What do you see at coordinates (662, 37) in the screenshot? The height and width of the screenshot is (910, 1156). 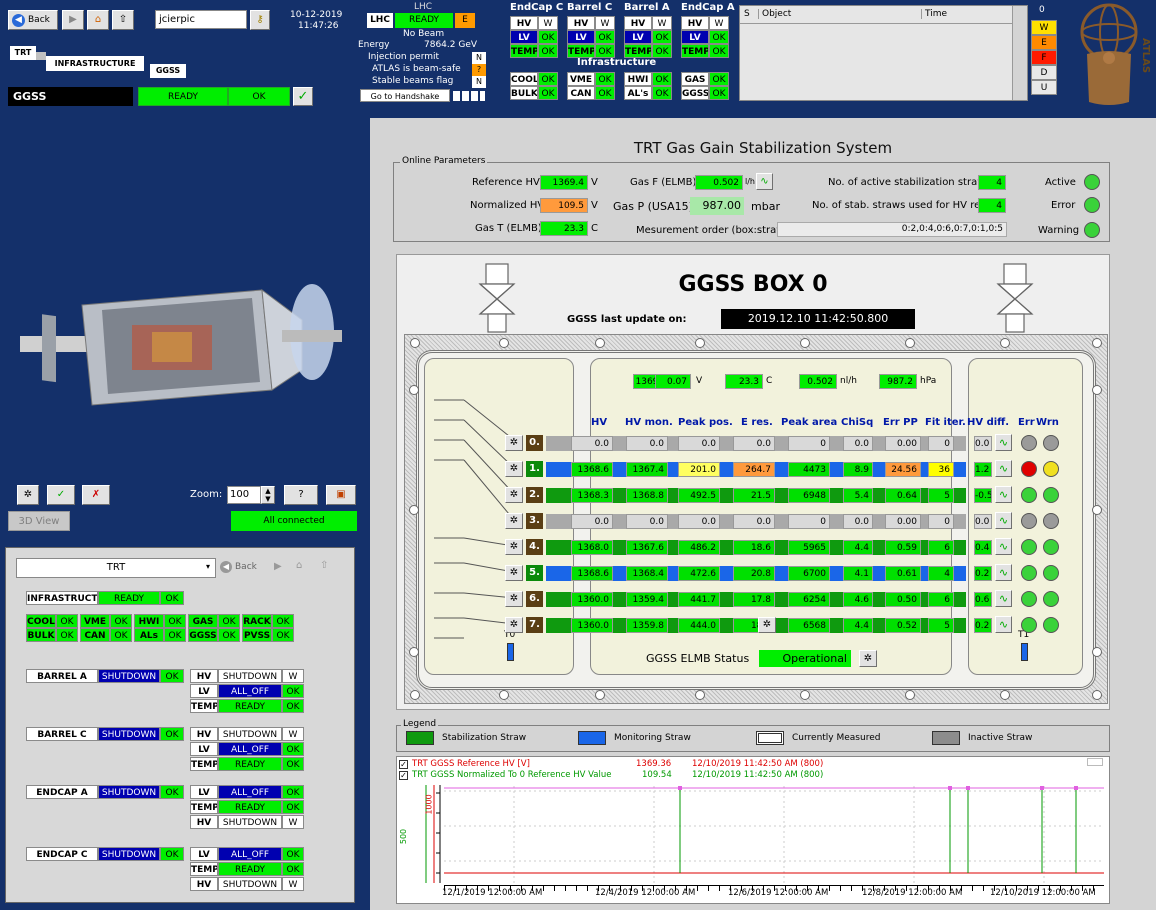 I see `detector-2-lv-status: OK` at bounding box center [662, 37].